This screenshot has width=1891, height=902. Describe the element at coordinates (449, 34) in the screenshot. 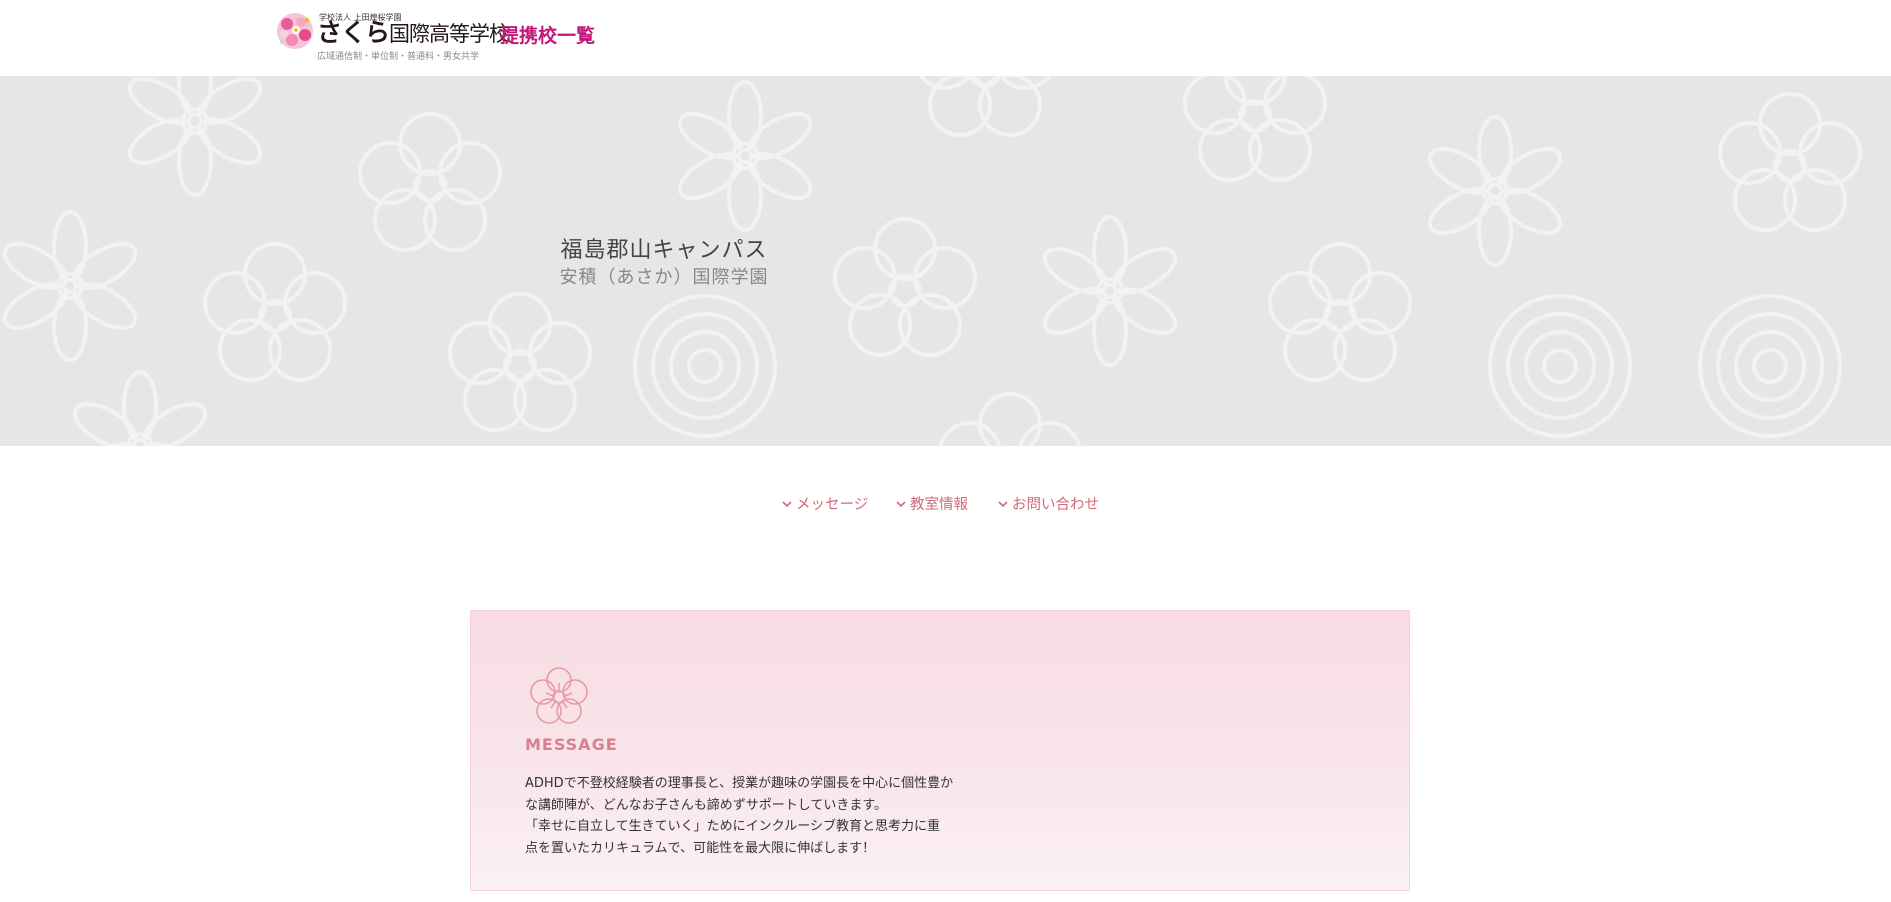

I see `logo-school-text: 国際高等学校` at that location.